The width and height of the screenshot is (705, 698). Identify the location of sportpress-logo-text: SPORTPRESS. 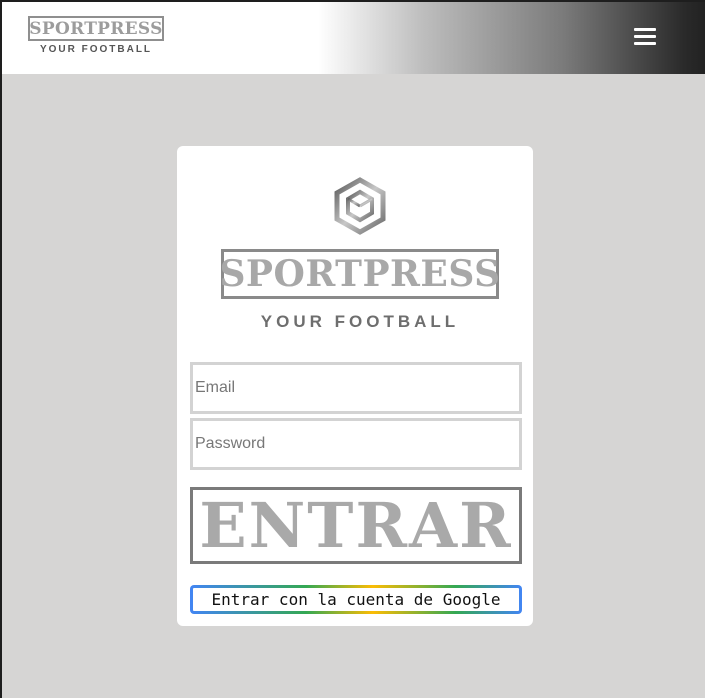
(360, 274).